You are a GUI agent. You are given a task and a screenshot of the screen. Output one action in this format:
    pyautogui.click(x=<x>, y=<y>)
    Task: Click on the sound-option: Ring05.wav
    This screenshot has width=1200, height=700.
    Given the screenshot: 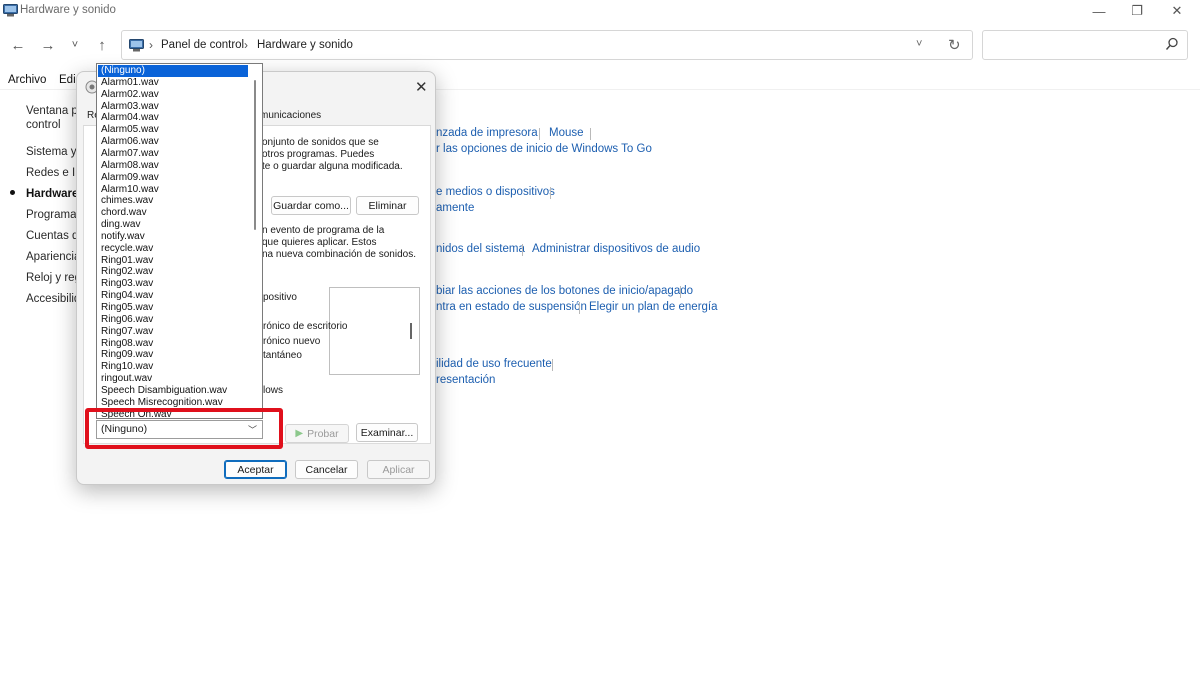 What is the action you would take?
    pyautogui.click(x=173, y=308)
    